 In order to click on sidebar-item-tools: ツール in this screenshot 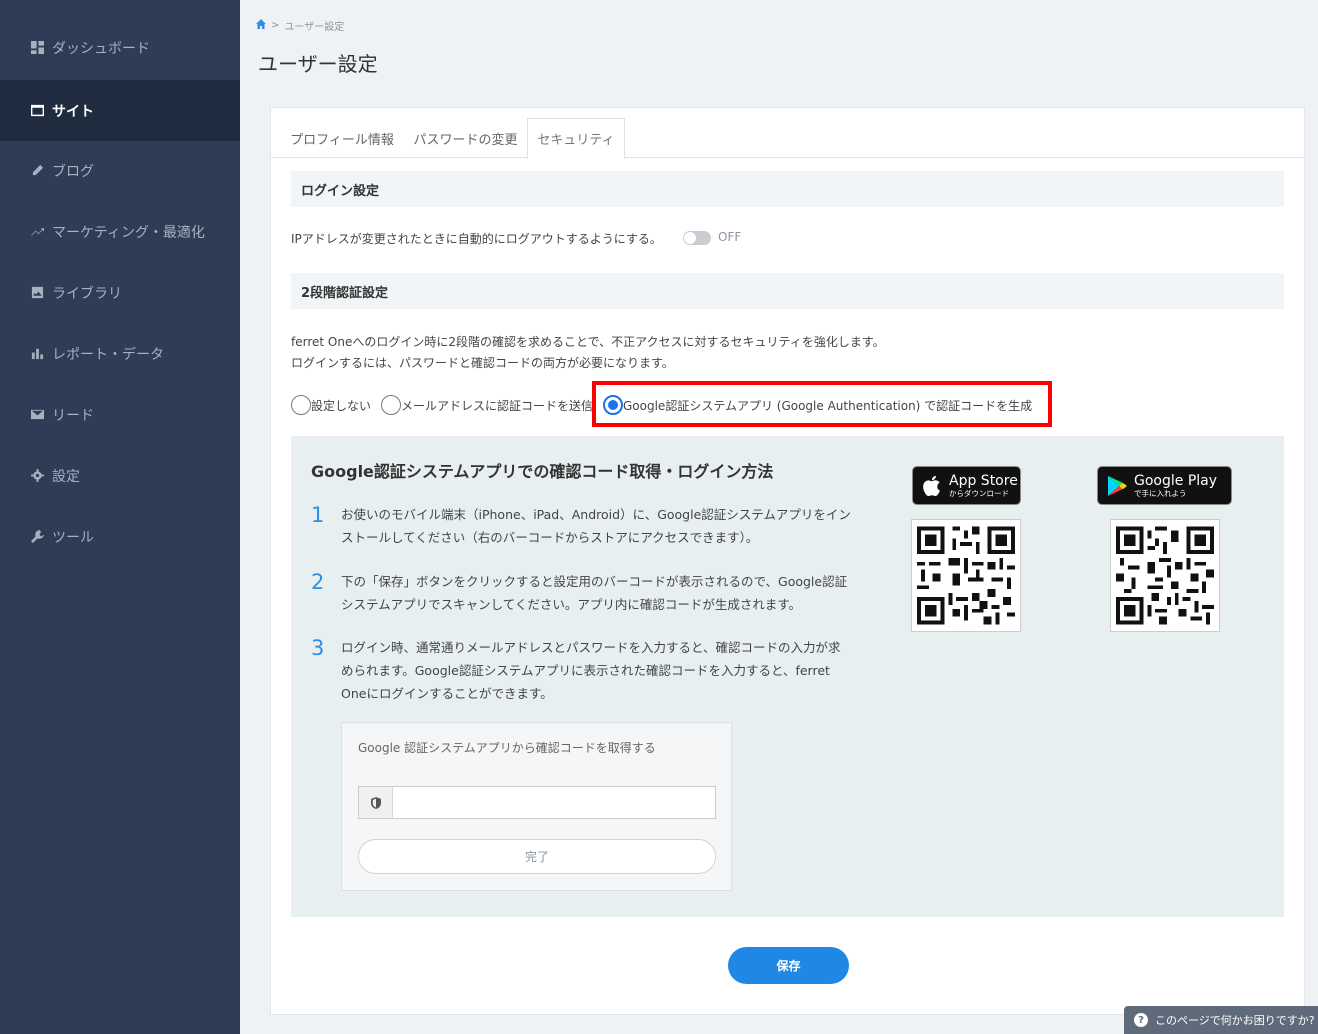, I will do `click(120, 536)`.